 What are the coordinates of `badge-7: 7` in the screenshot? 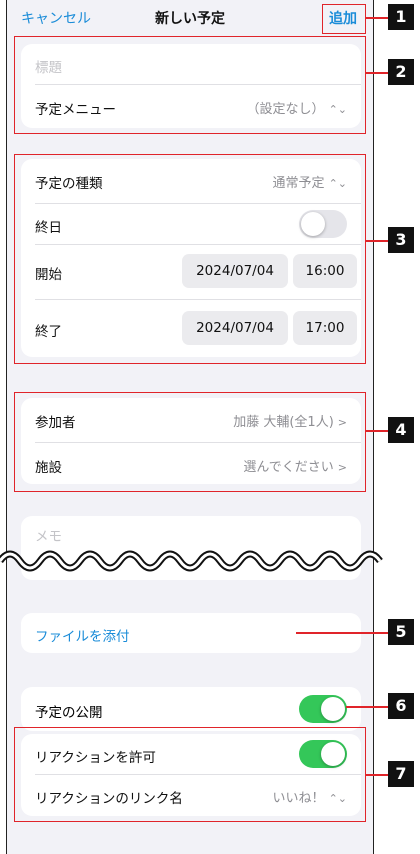 It's located at (401, 774).